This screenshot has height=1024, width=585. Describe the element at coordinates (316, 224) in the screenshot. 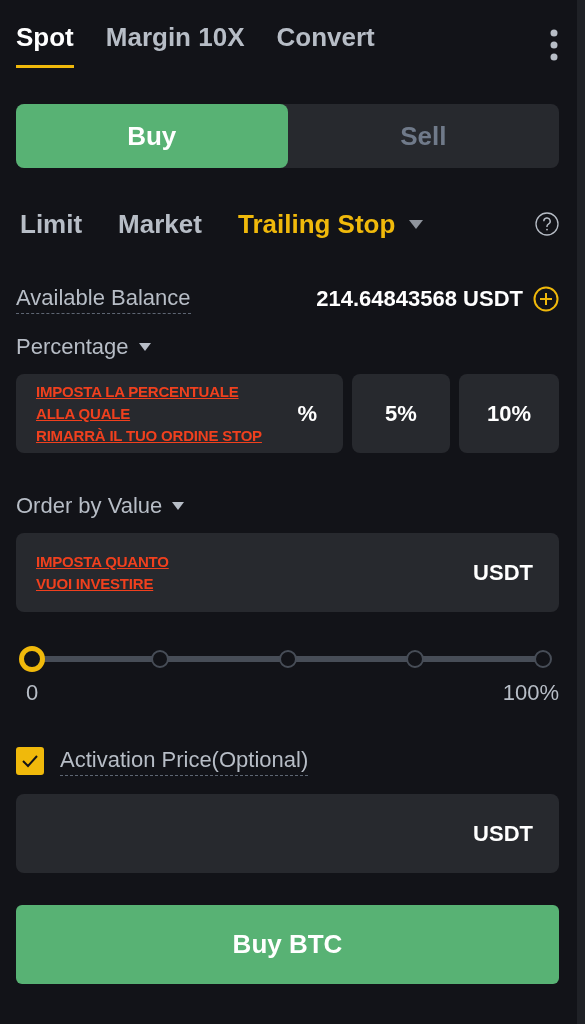

I see `order-type-tab: Trailing Stop` at that location.